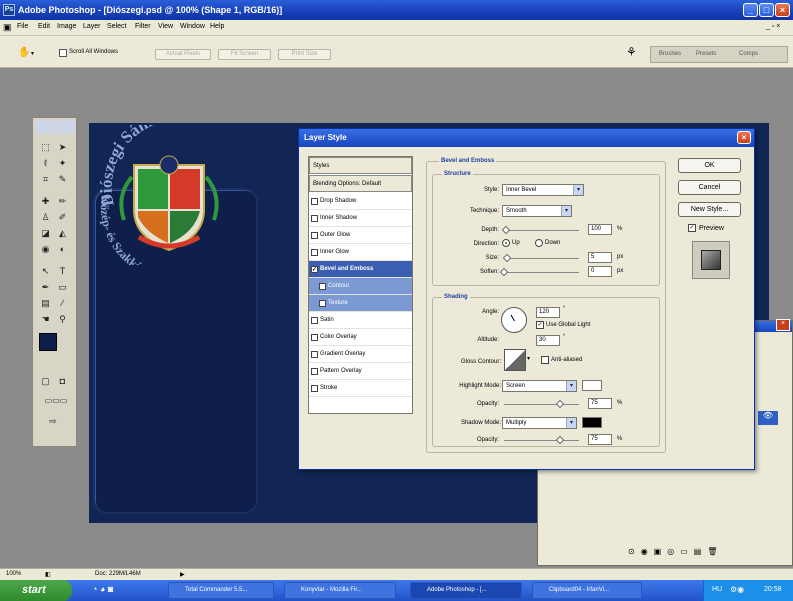 This screenshot has width=793, height=601. Describe the element at coordinates (540, 325) in the screenshot. I see `global-light-checkbox: ✓` at that location.